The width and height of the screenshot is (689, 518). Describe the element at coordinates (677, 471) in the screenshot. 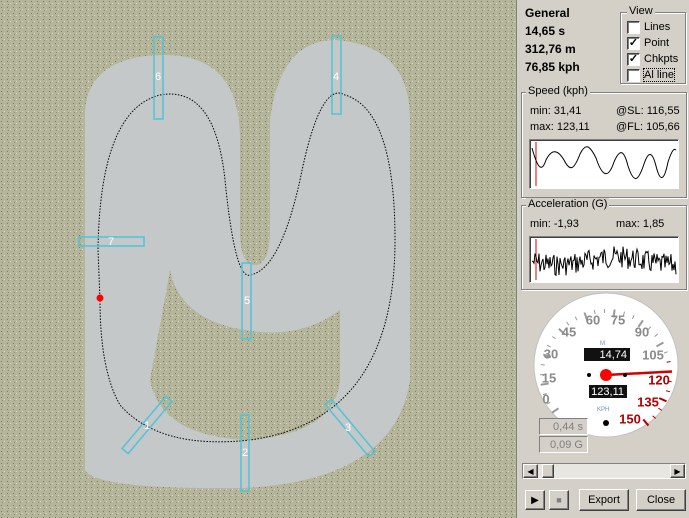

I see `scroll-right-button: ▶` at that location.